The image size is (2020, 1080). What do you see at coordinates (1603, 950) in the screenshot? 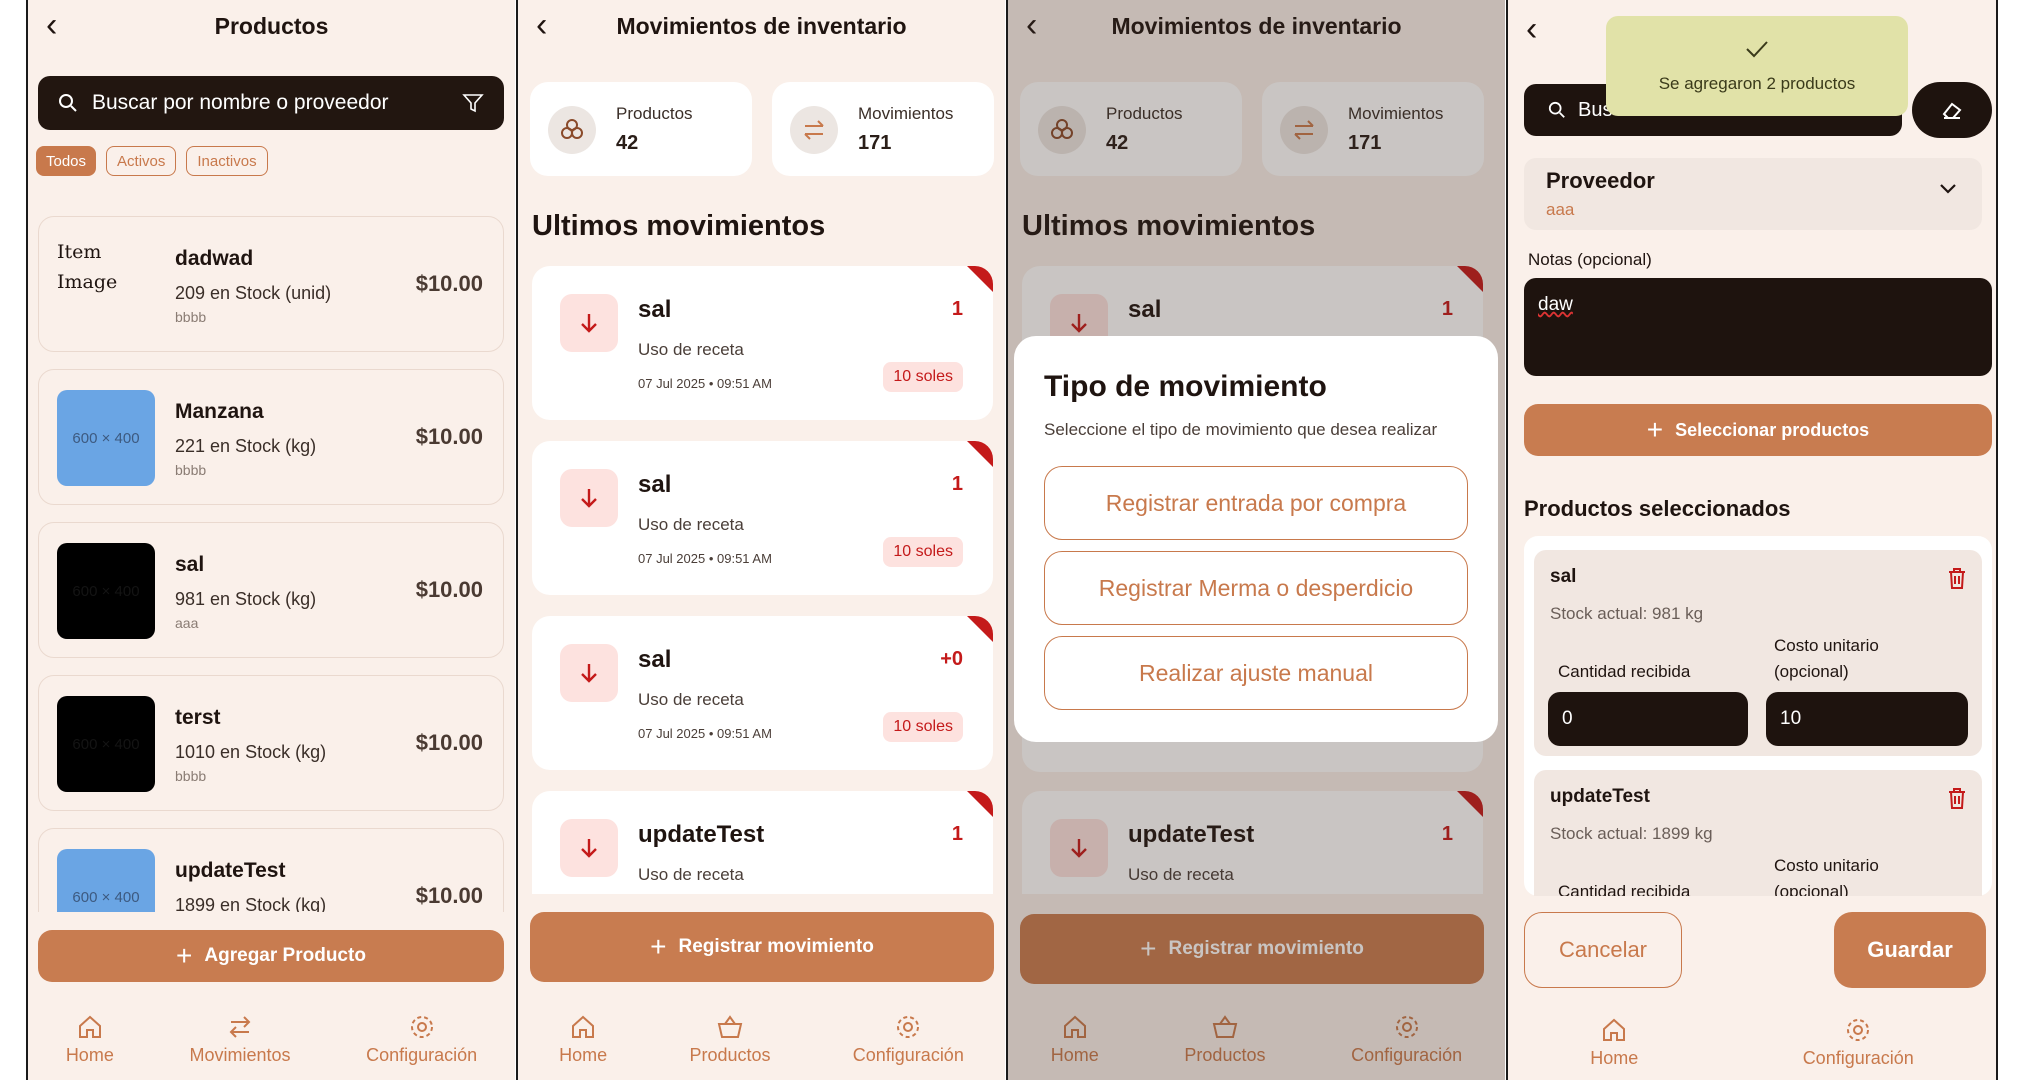
I see `cancel-button: Cancelar` at bounding box center [1603, 950].